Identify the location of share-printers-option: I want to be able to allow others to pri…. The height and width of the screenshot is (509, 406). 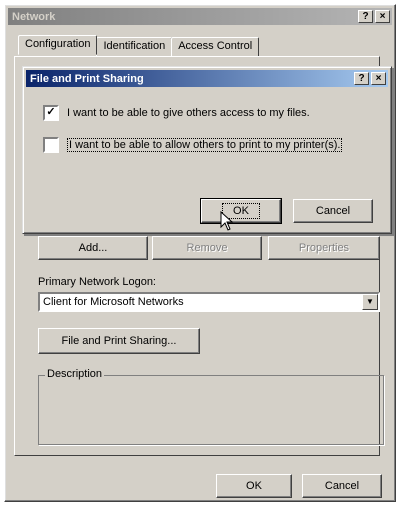
(193, 145).